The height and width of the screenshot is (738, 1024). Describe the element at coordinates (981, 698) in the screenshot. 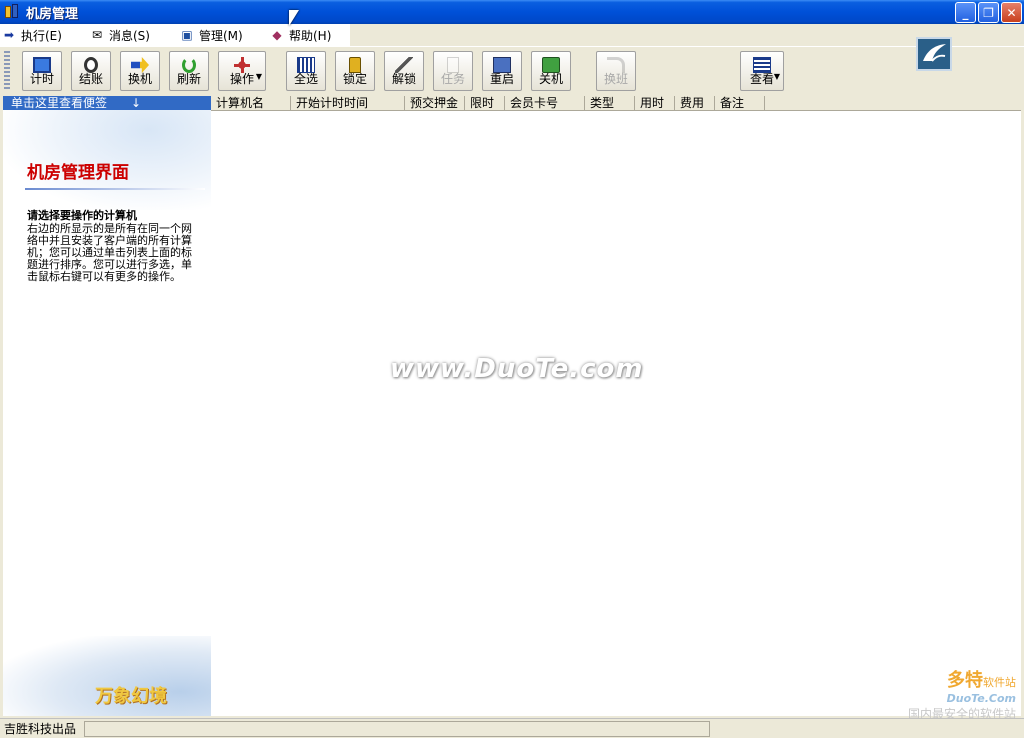

I see `corner-watermark-url: DuoTe.Com` at that location.